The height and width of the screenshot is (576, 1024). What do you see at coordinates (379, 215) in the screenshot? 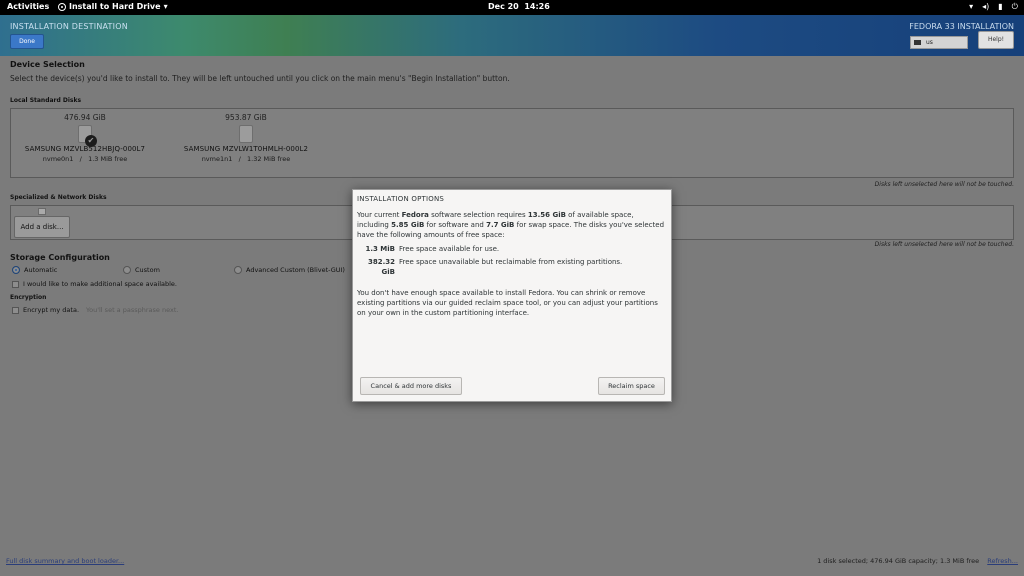
I see `text: Your current` at bounding box center [379, 215].